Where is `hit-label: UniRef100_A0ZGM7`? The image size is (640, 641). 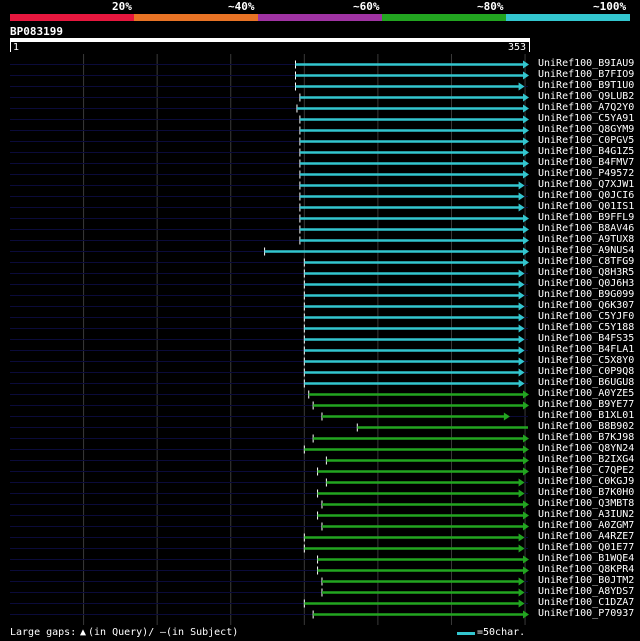 hit-label: UniRef100_A0ZGM7 is located at coordinates (586, 525).